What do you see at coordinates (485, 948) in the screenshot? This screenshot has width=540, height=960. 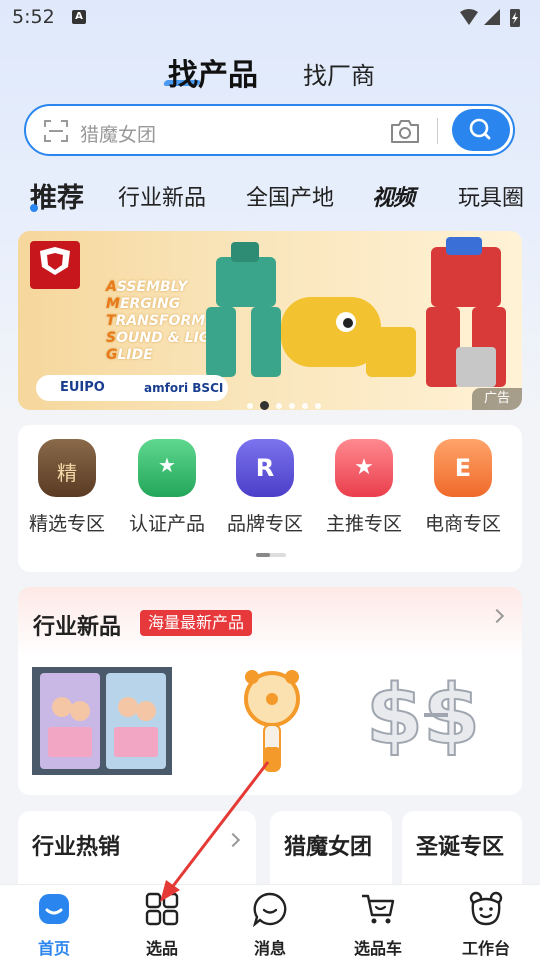 I see `nav-label: 工作台` at bounding box center [485, 948].